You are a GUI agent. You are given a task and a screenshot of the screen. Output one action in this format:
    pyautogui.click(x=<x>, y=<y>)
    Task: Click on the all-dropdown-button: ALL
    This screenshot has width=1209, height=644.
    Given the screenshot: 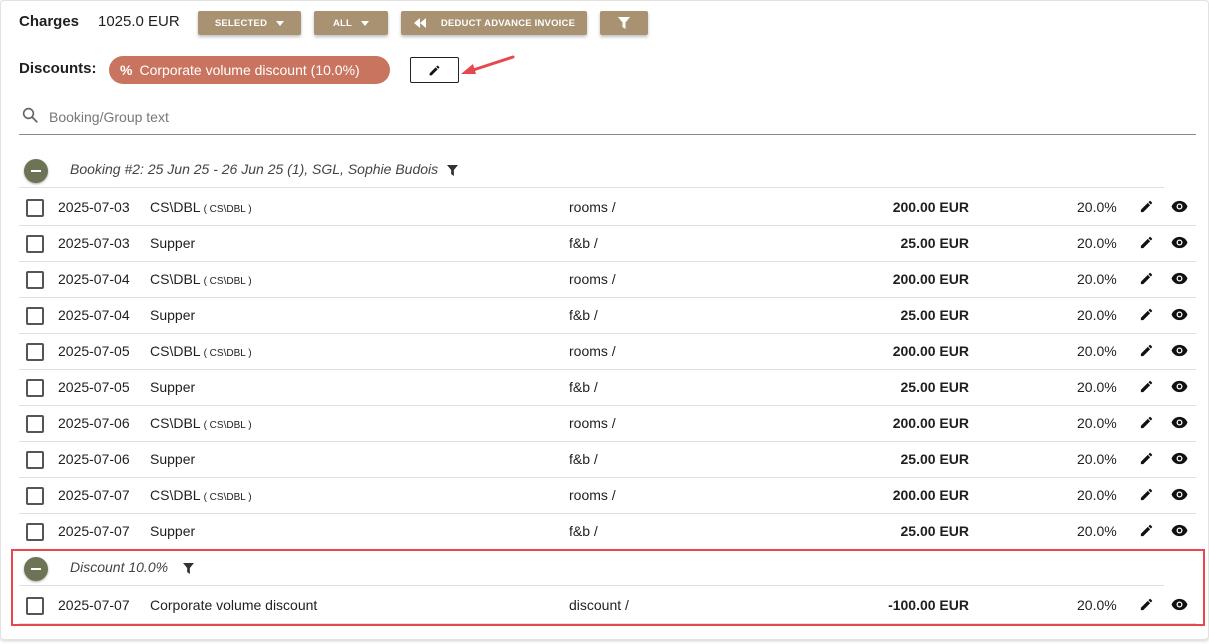 What is the action you would take?
    pyautogui.click(x=351, y=23)
    